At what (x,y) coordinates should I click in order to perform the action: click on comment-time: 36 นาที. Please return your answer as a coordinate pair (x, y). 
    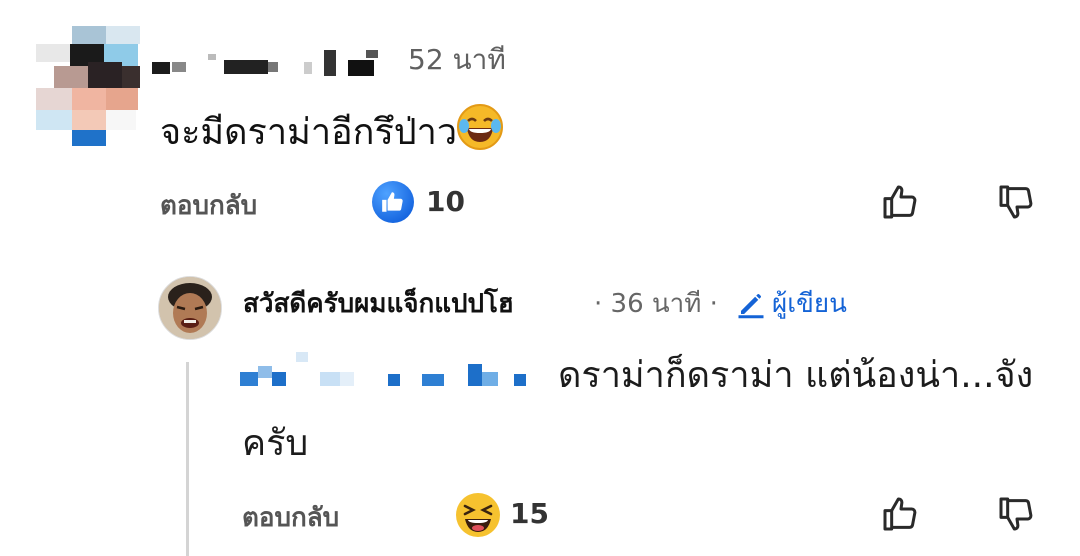
    Looking at the image, I should click on (656, 304).